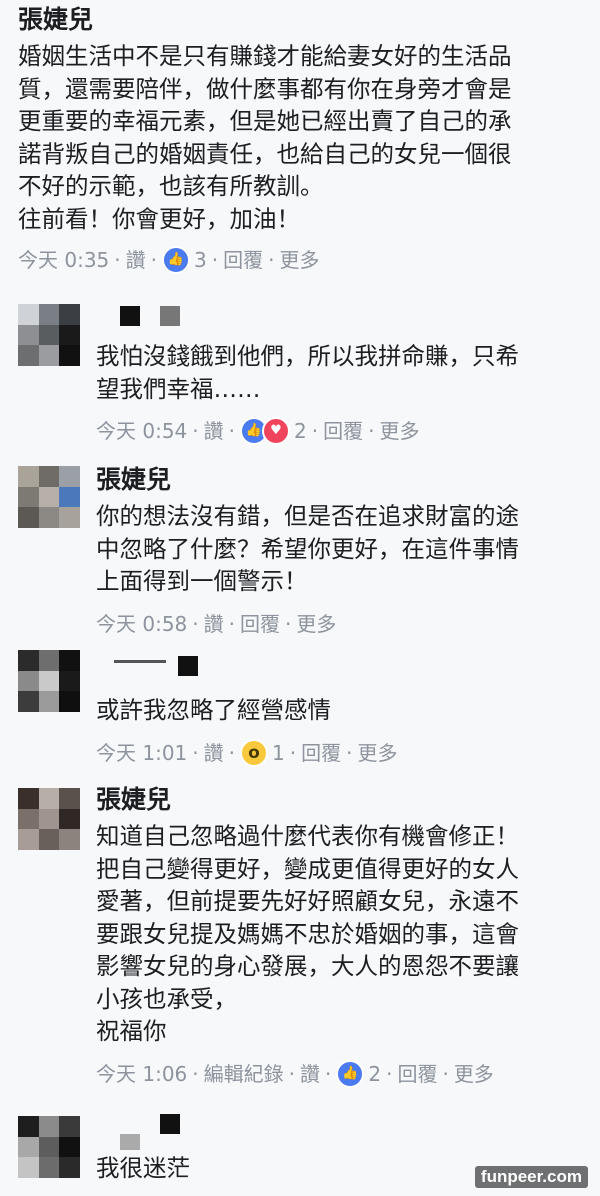  I want to click on edit-history-link: 編輯紀錄, so click(244, 1074).